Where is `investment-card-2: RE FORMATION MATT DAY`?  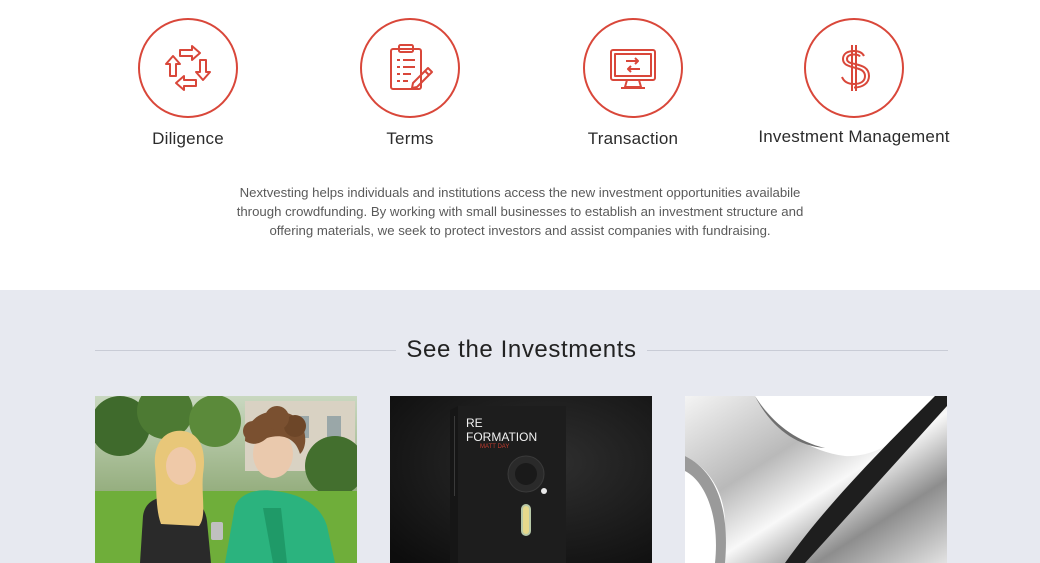 investment-card-2: RE FORMATION MATT DAY is located at coordinates (521, 479).